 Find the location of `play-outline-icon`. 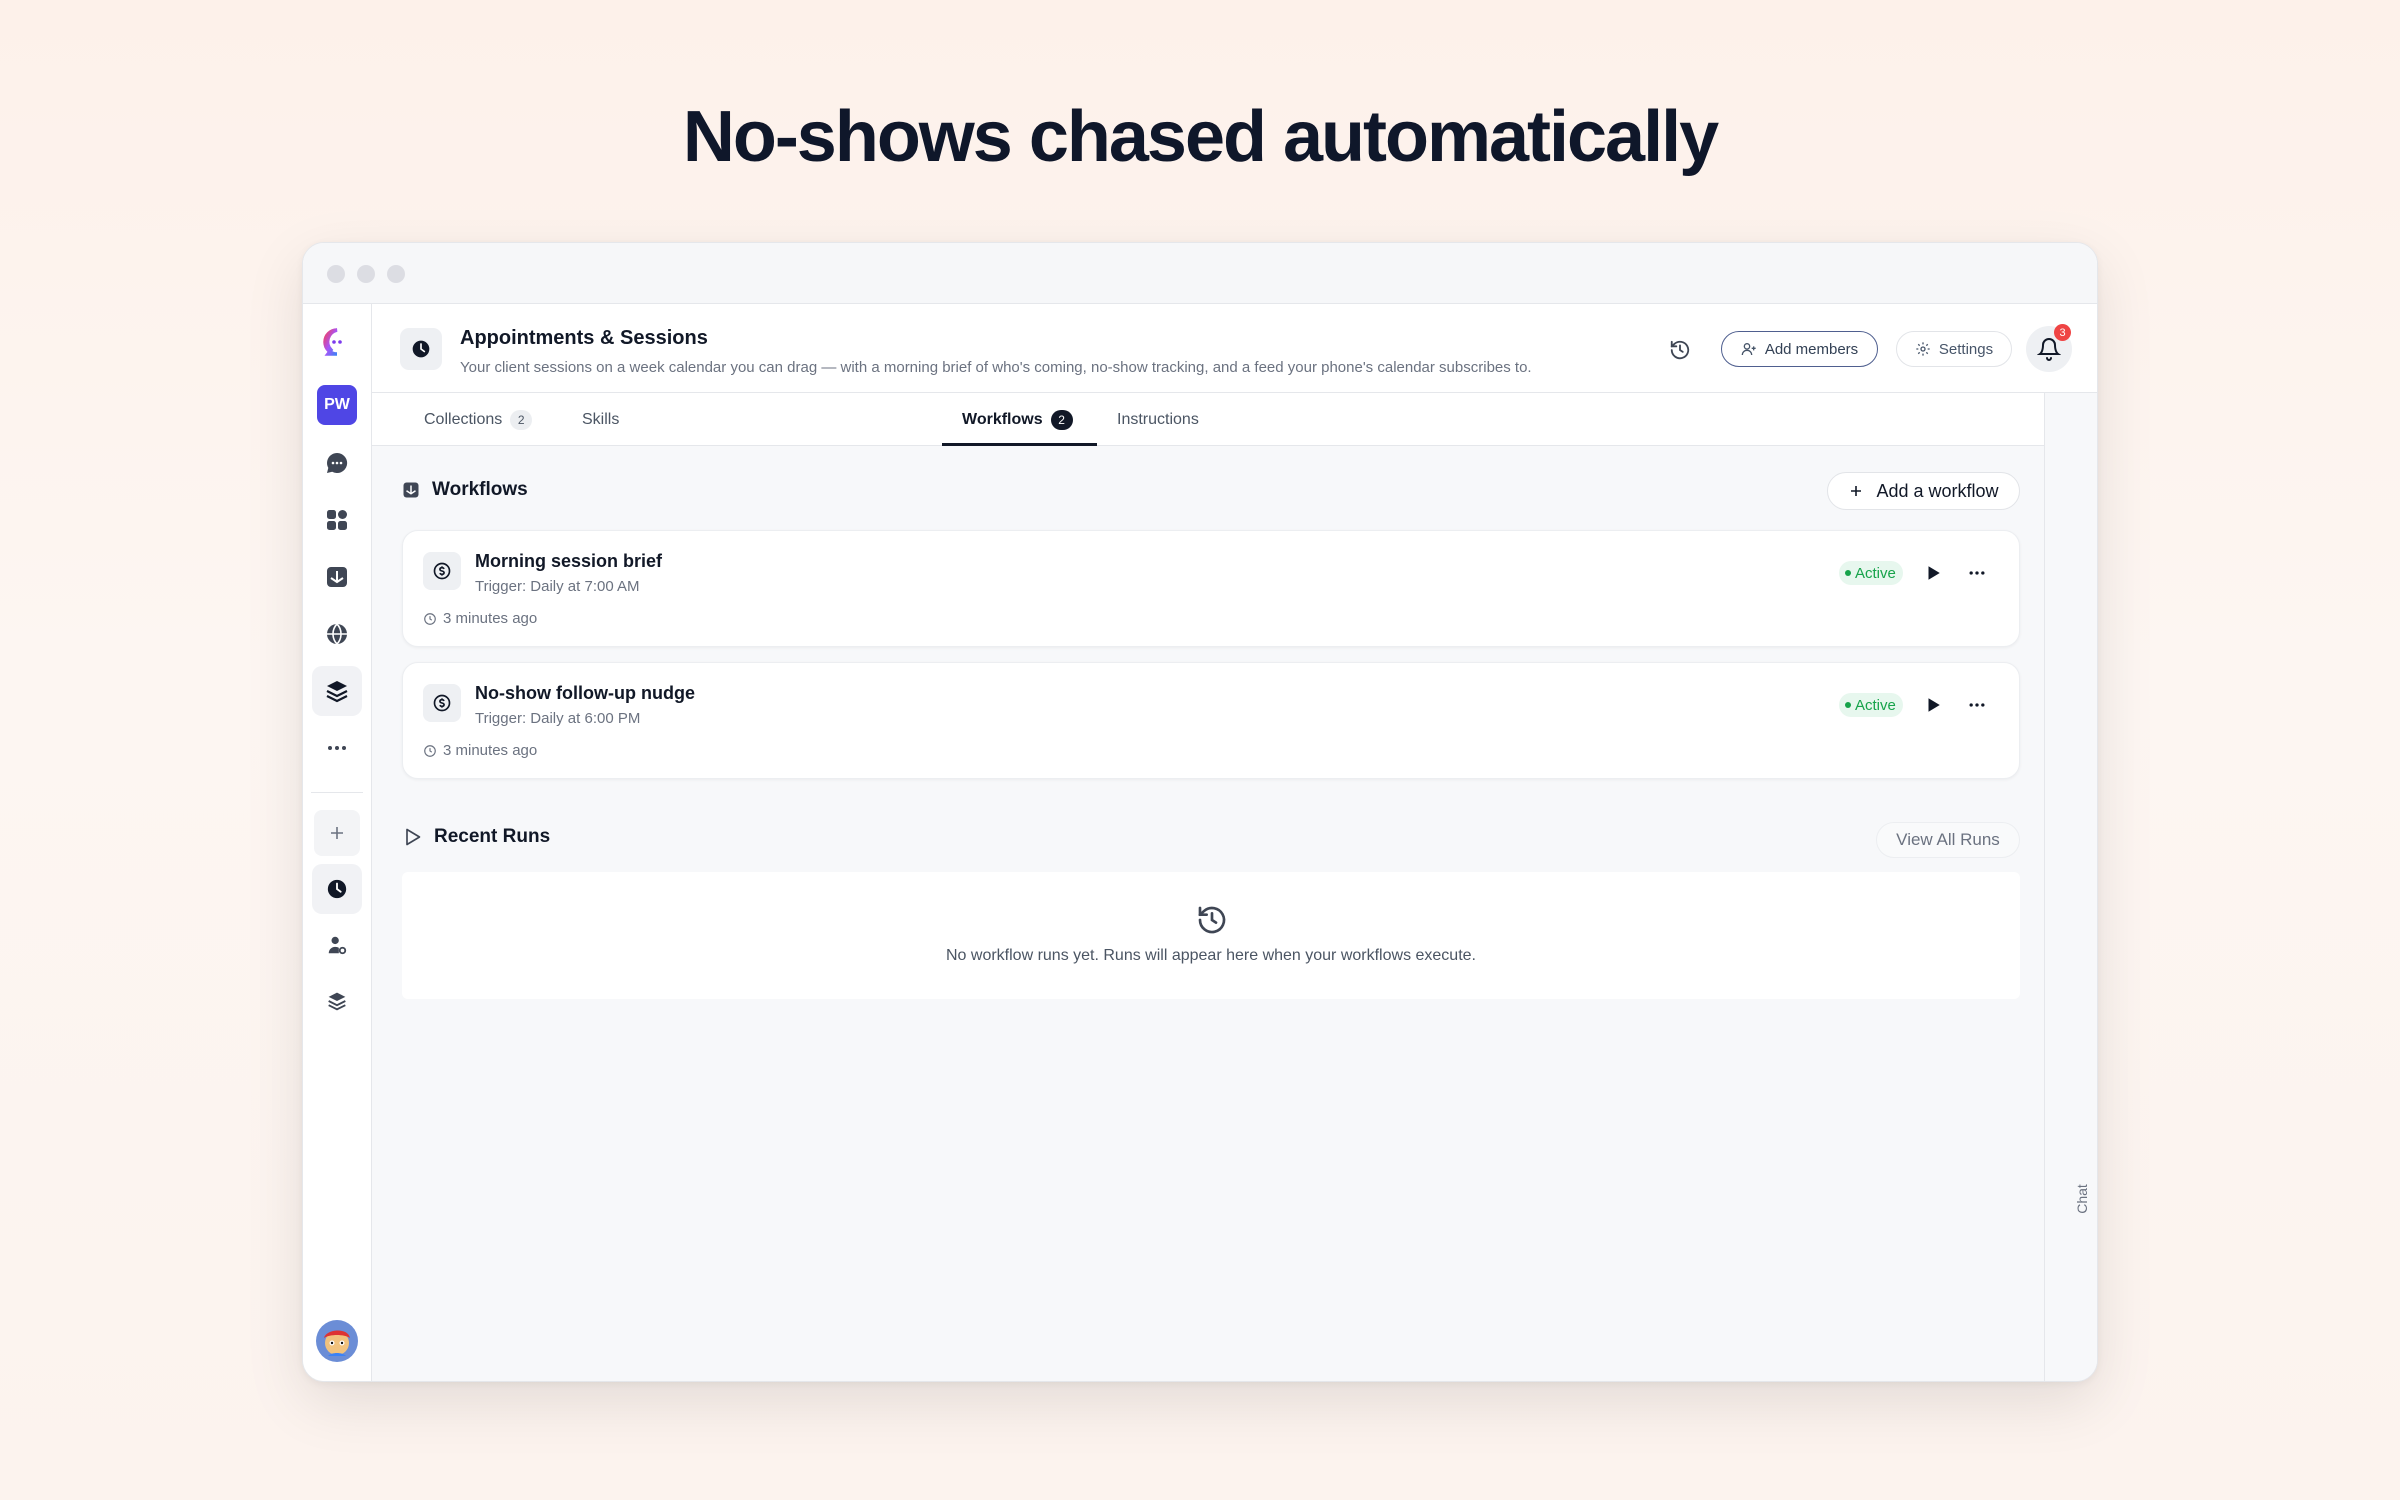

play-outline-icon is located at coordinates (413, 837).